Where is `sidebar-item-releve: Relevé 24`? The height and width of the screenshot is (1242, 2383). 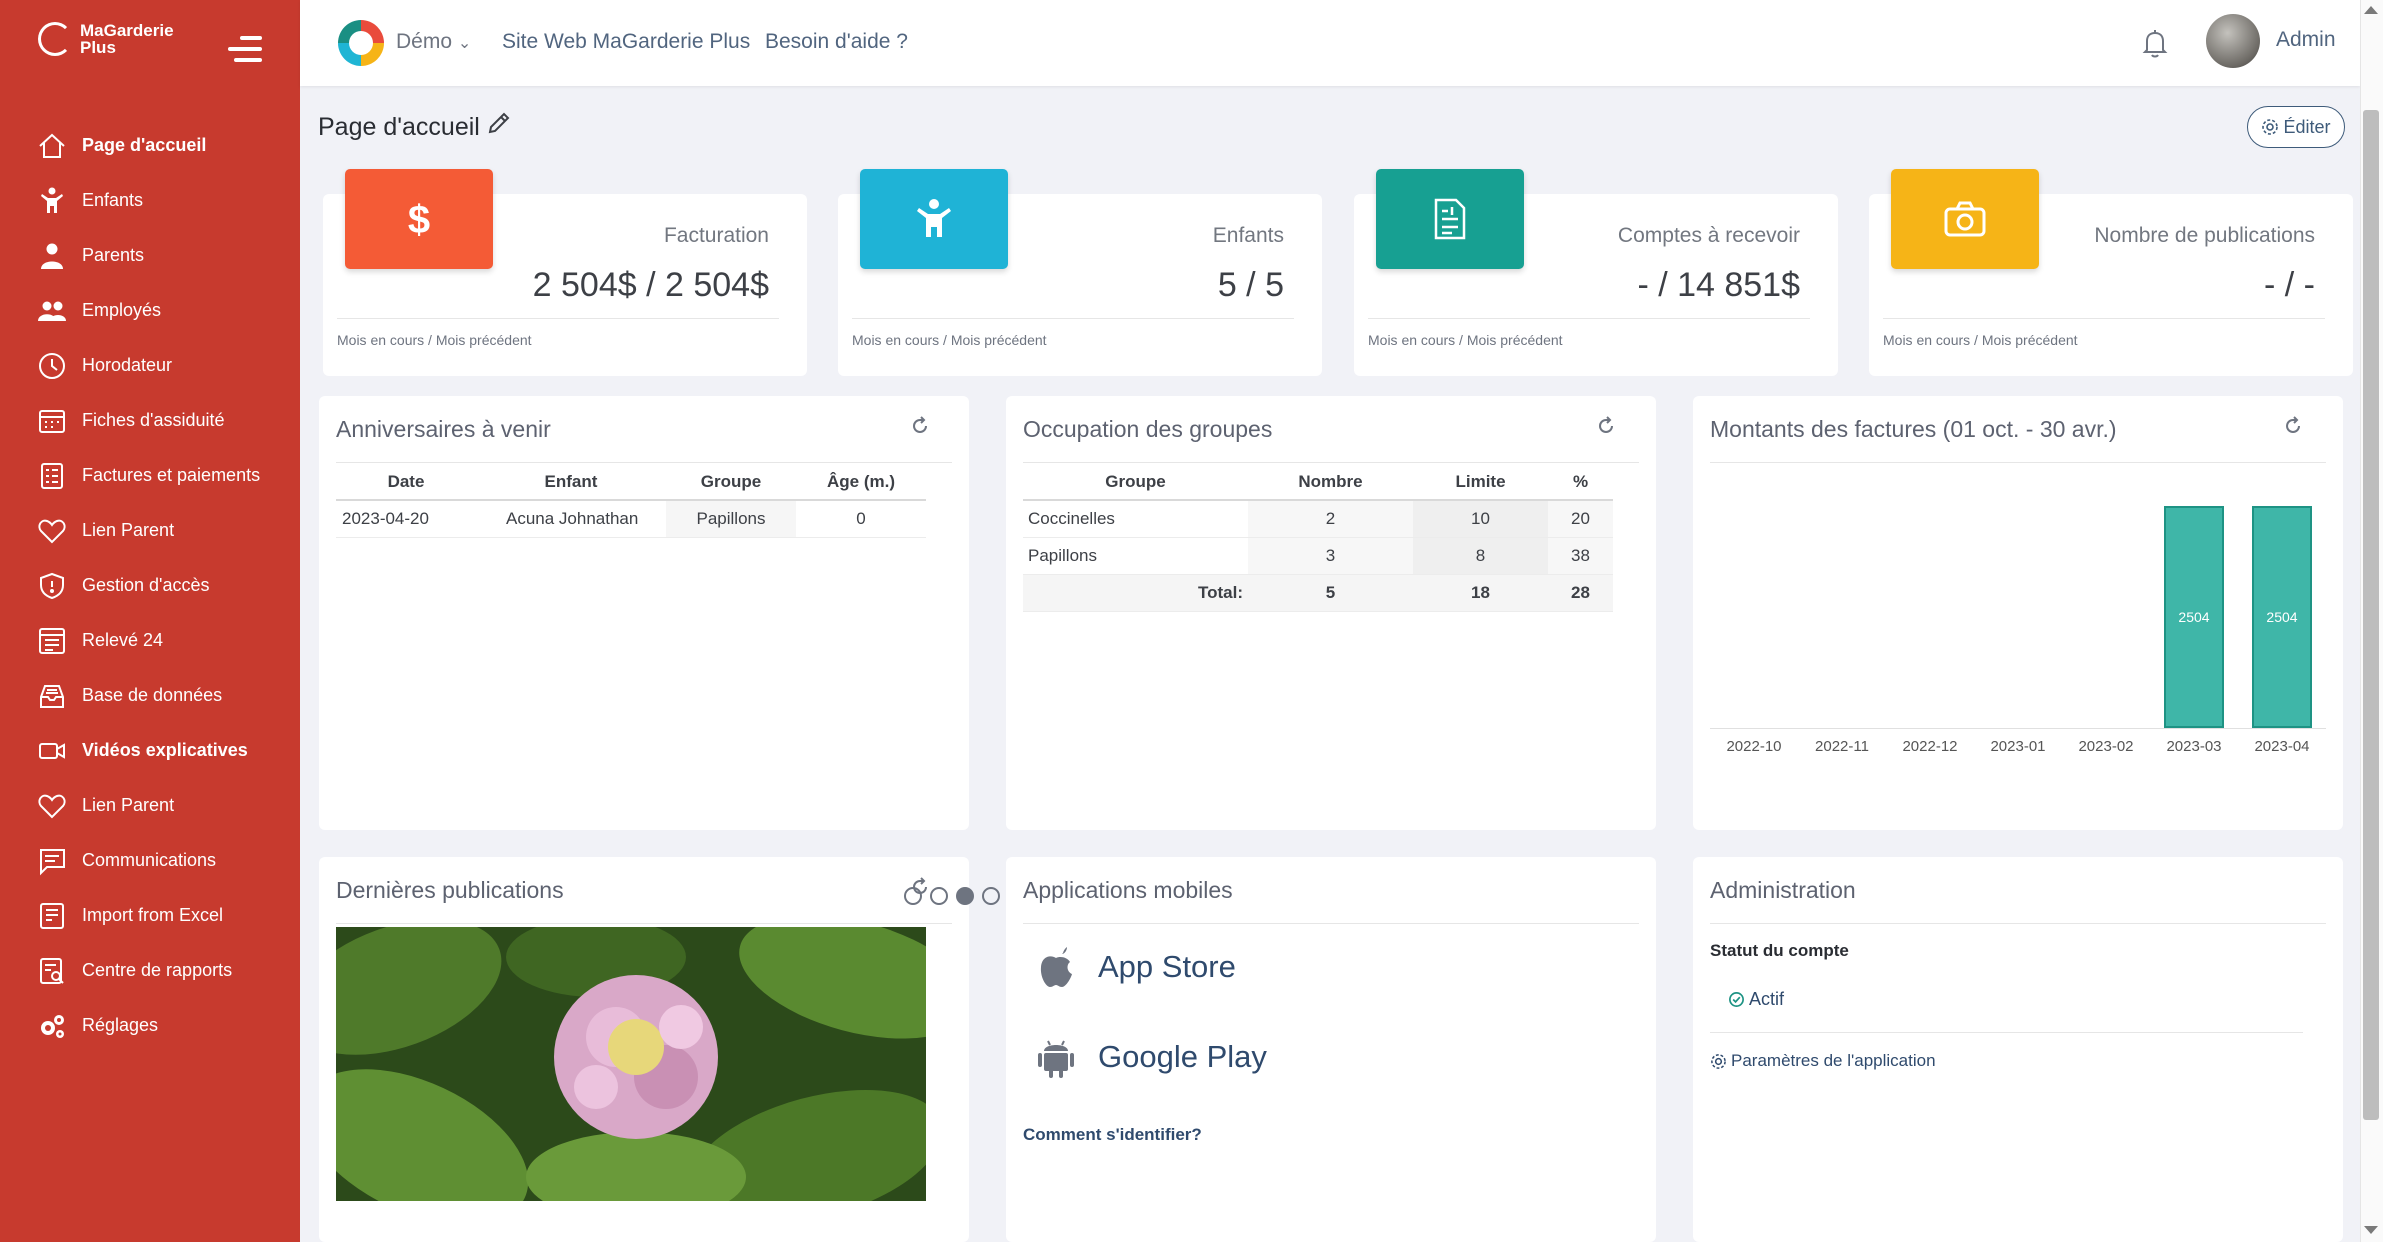
sidebar-item-releve: Relevé 24 is located at coordinates (150, 640).